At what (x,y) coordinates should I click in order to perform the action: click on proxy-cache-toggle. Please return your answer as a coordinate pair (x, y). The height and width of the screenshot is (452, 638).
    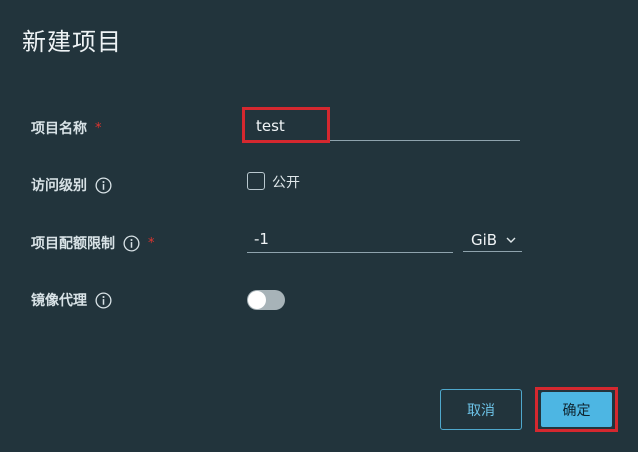
    Looking at the image, I should click on (266, 300).